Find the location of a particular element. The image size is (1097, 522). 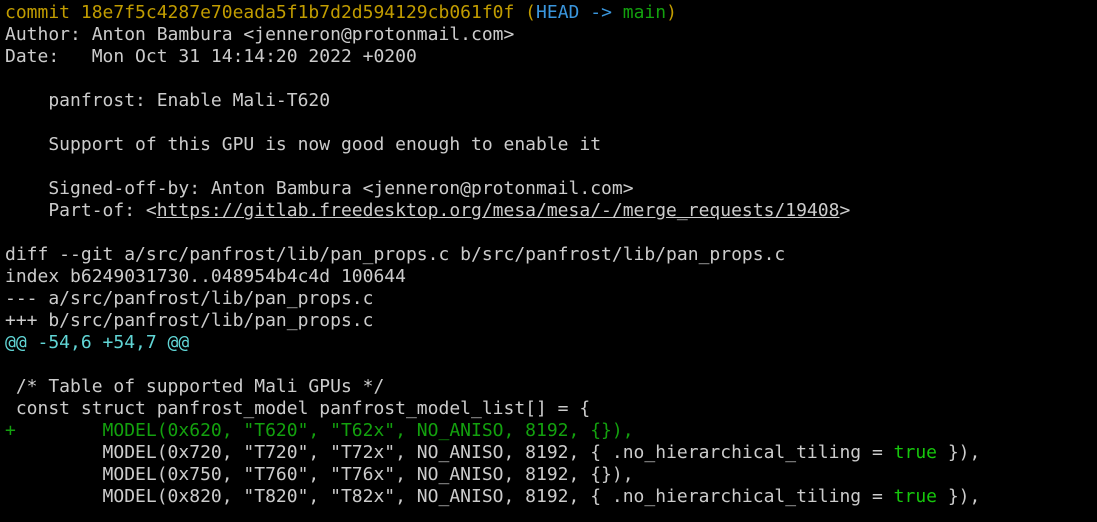

diff-old-file: --- a/src/panfrost/lib/pan_props.c is located at coordinates (189, 298).